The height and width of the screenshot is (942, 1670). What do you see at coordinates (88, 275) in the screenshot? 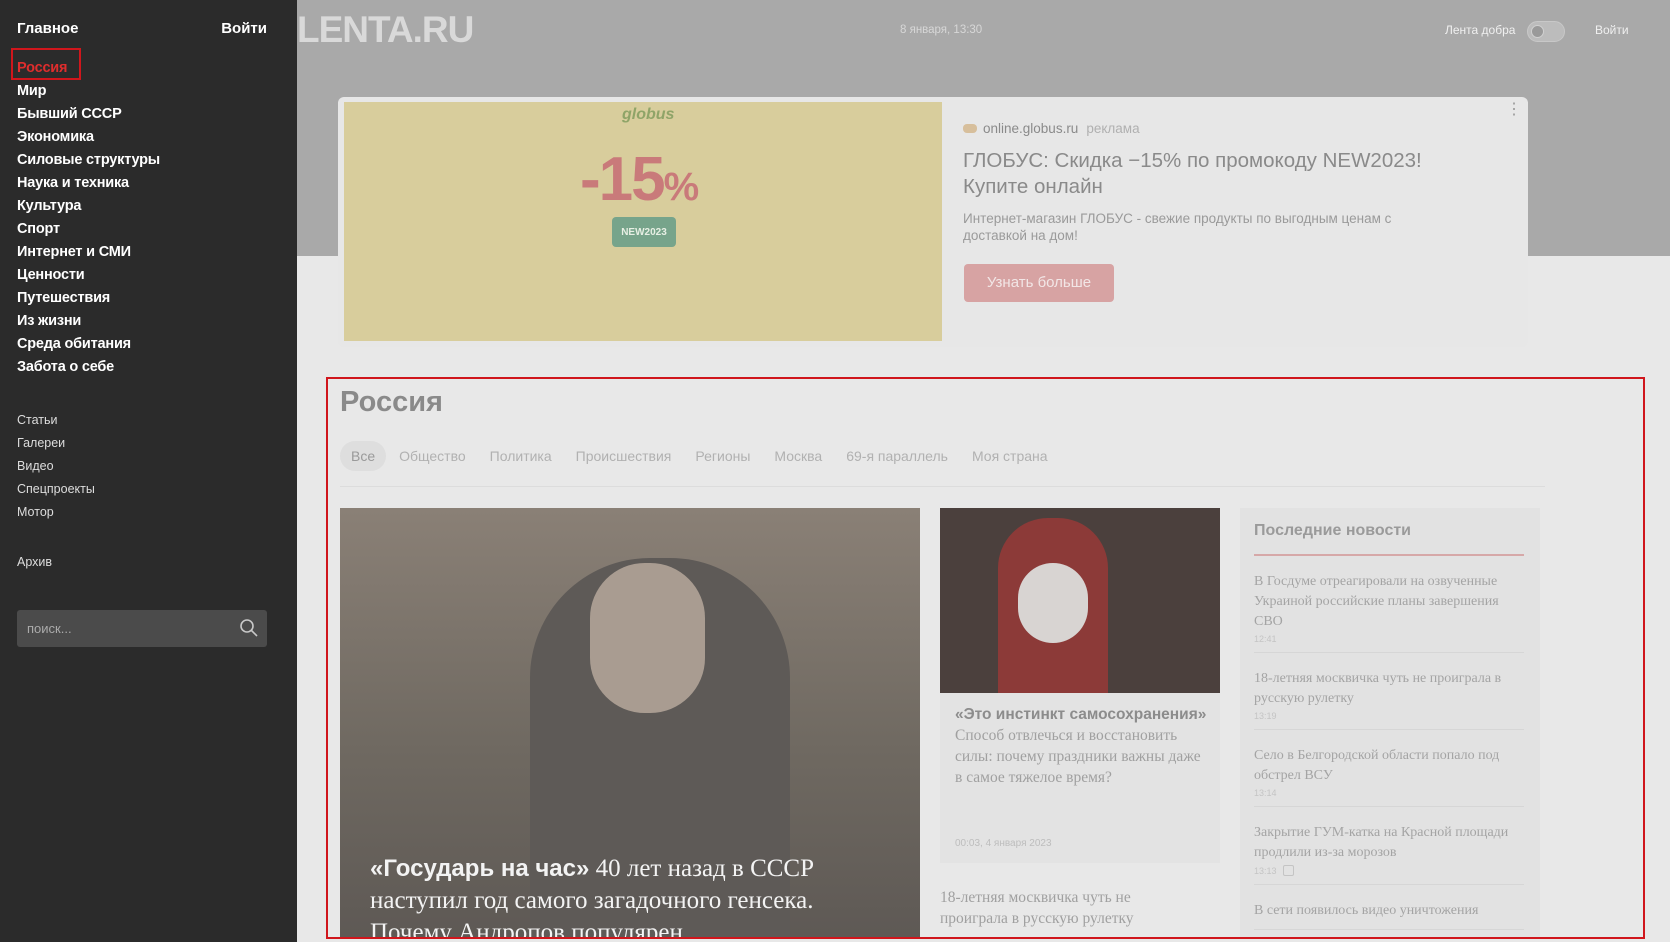
I see `sidebar-item-values: Ценности` at bounding box center [88, 275].